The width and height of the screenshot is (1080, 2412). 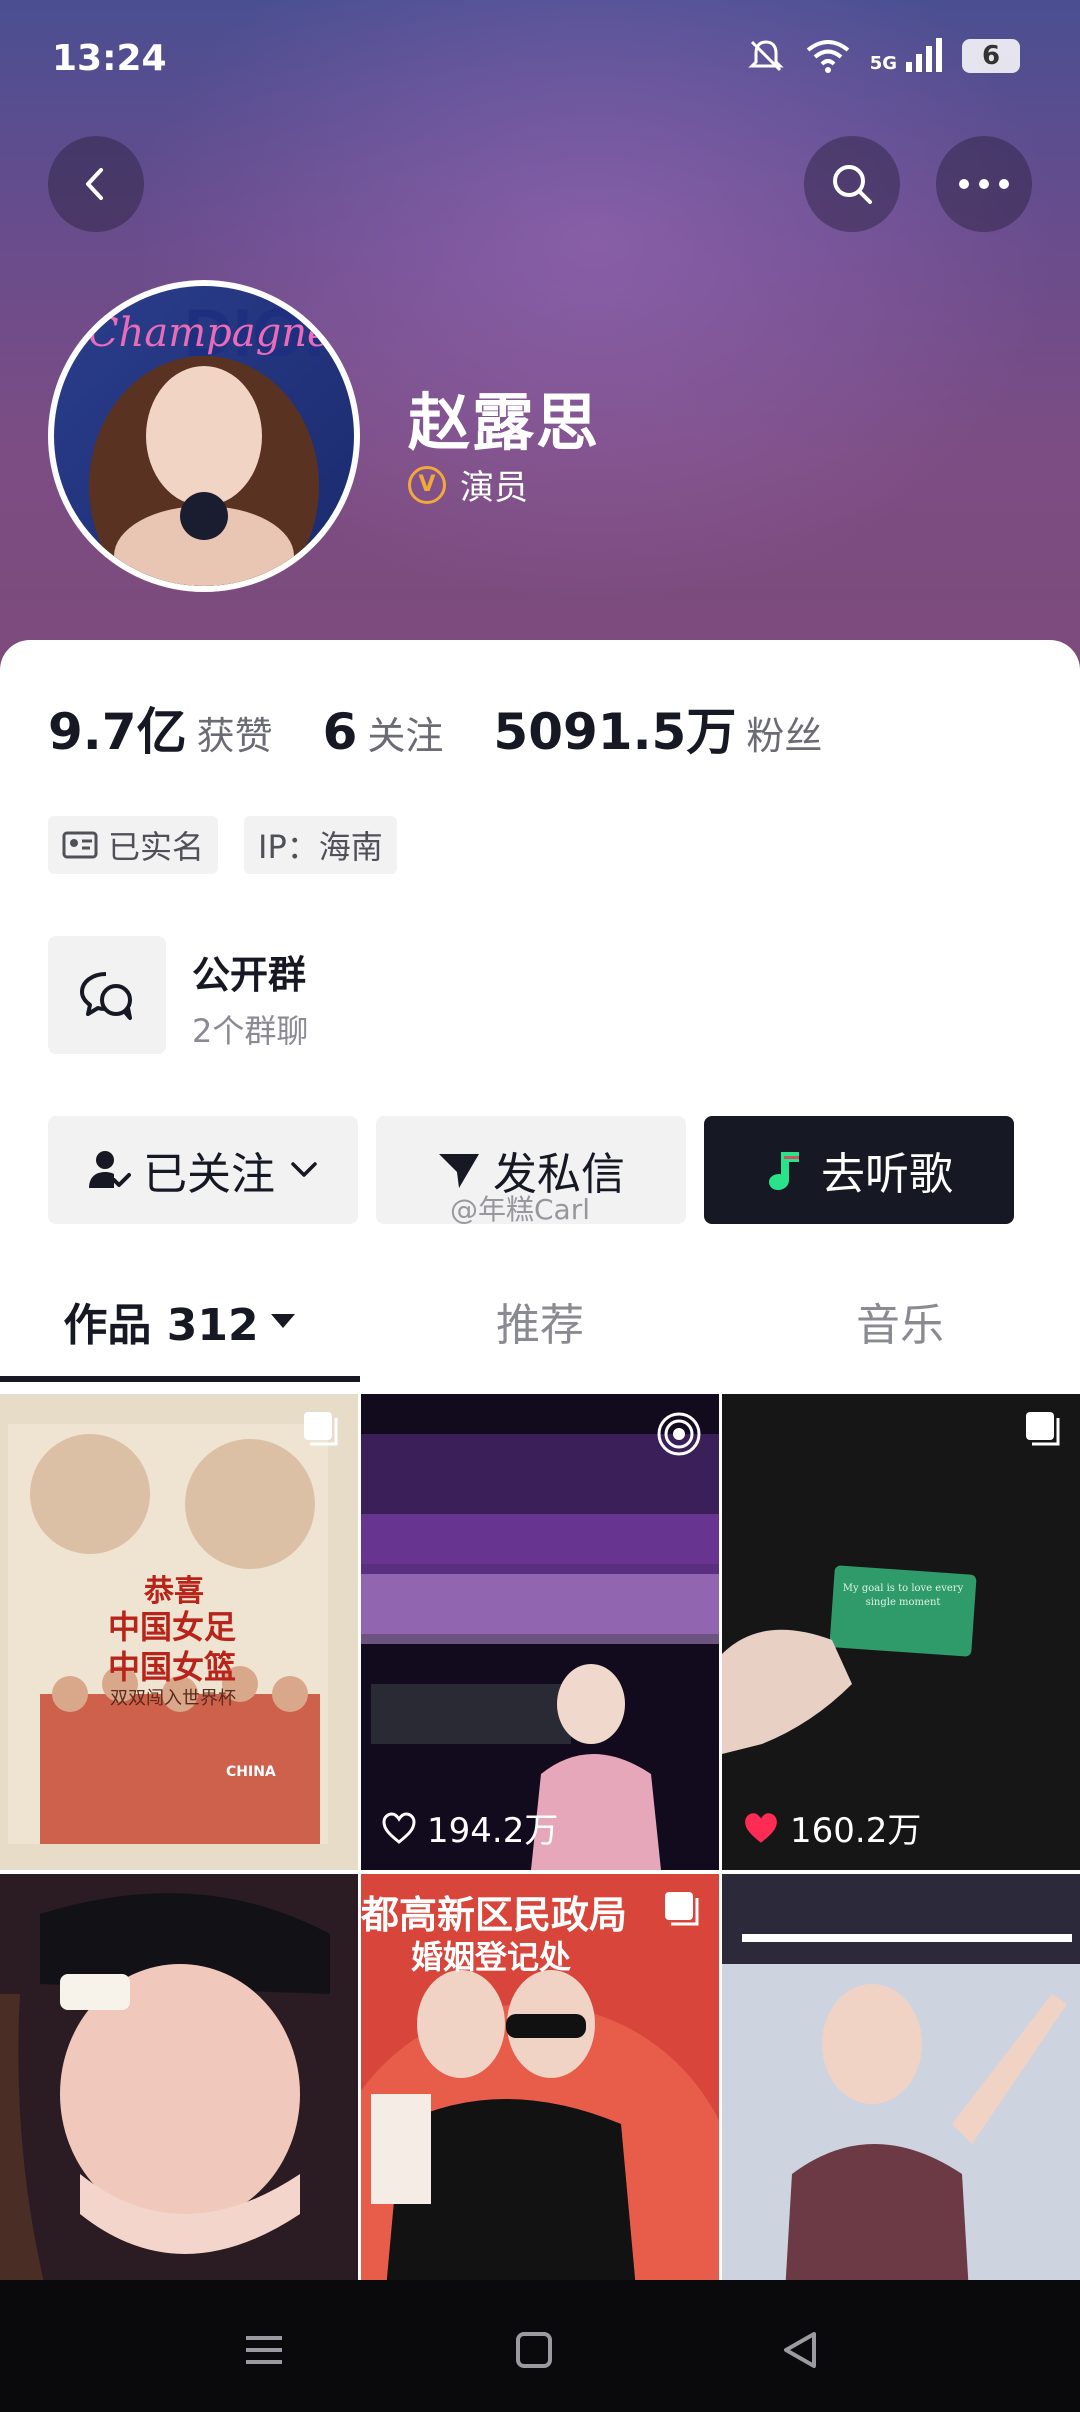 I want to click on nav-home-button, so click(x=534, y=2350).